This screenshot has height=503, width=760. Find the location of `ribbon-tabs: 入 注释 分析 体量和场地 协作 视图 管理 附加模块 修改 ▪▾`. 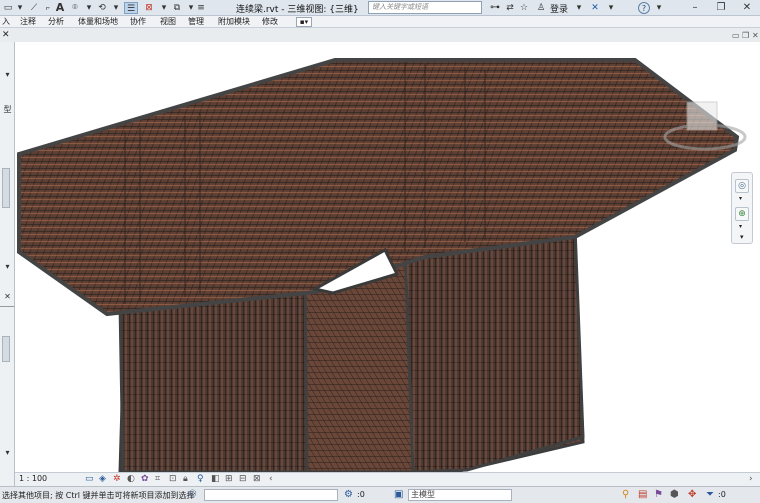

ribbon-tabs: 入 注释 分析 体量和场地 协作 视图 管理 附加模块 修改 ▪▾ is located at coordinates (380, 22).